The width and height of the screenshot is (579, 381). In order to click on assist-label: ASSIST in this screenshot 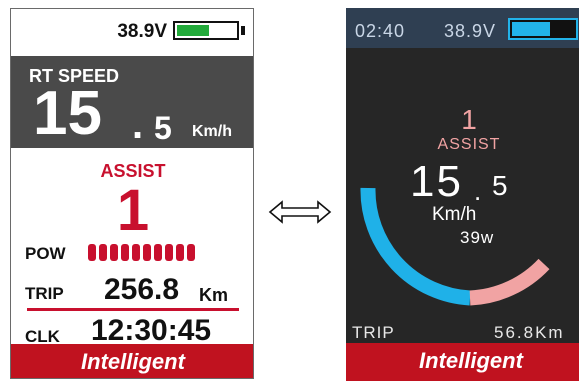, I will do `click(469, 144)`.